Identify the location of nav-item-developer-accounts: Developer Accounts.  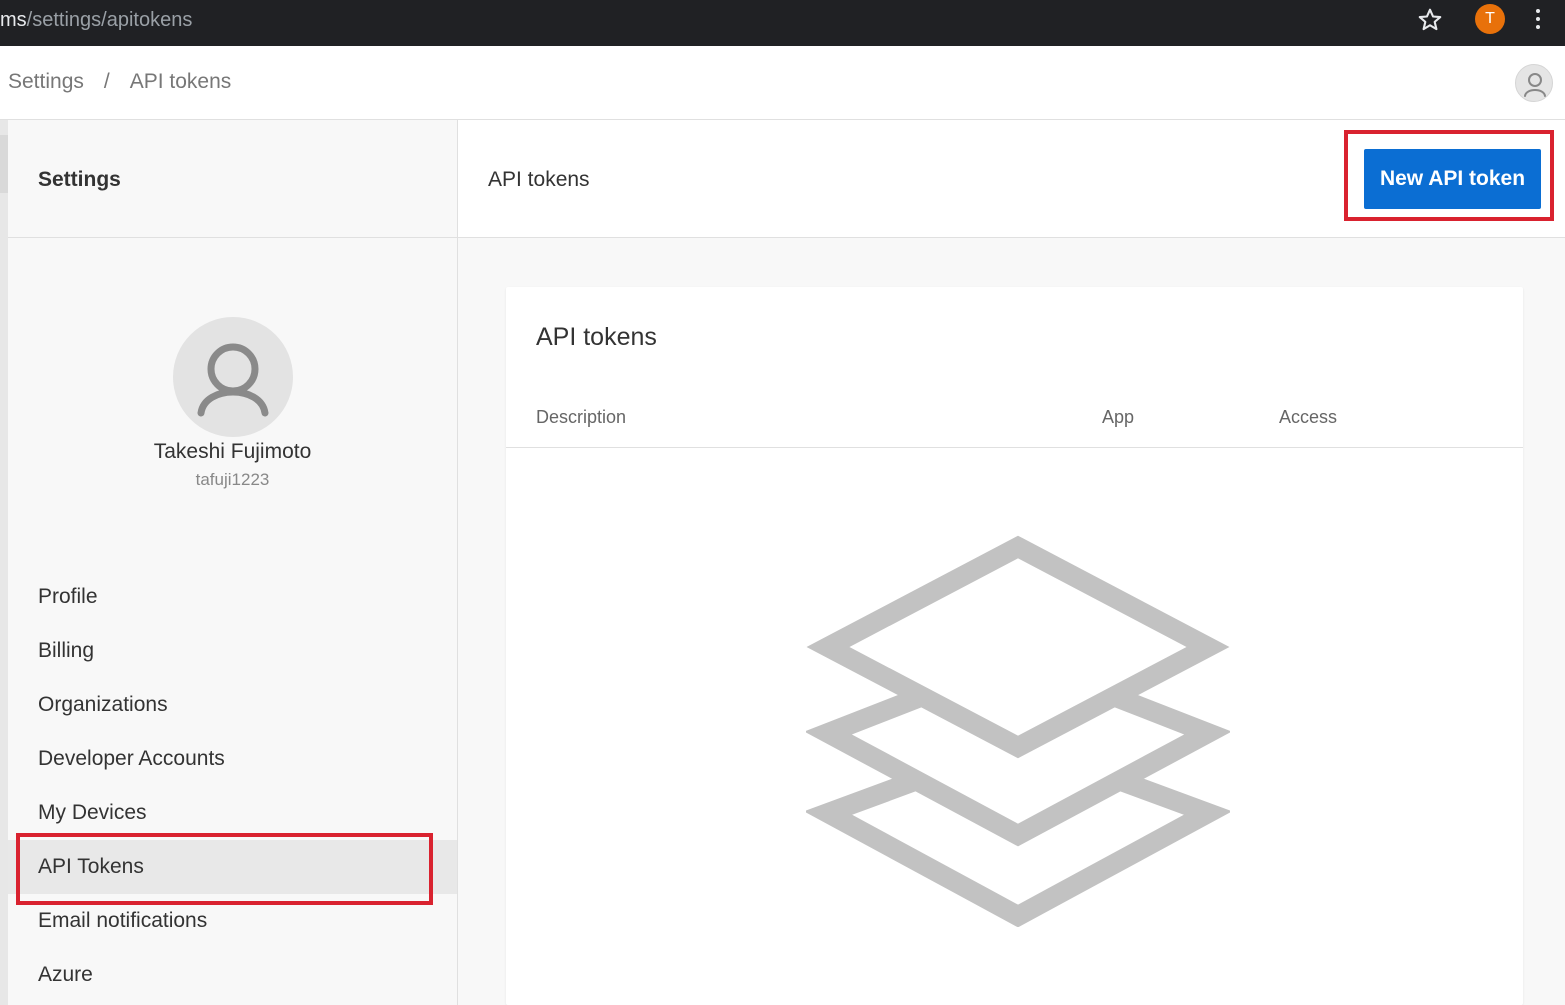
(232, 759).